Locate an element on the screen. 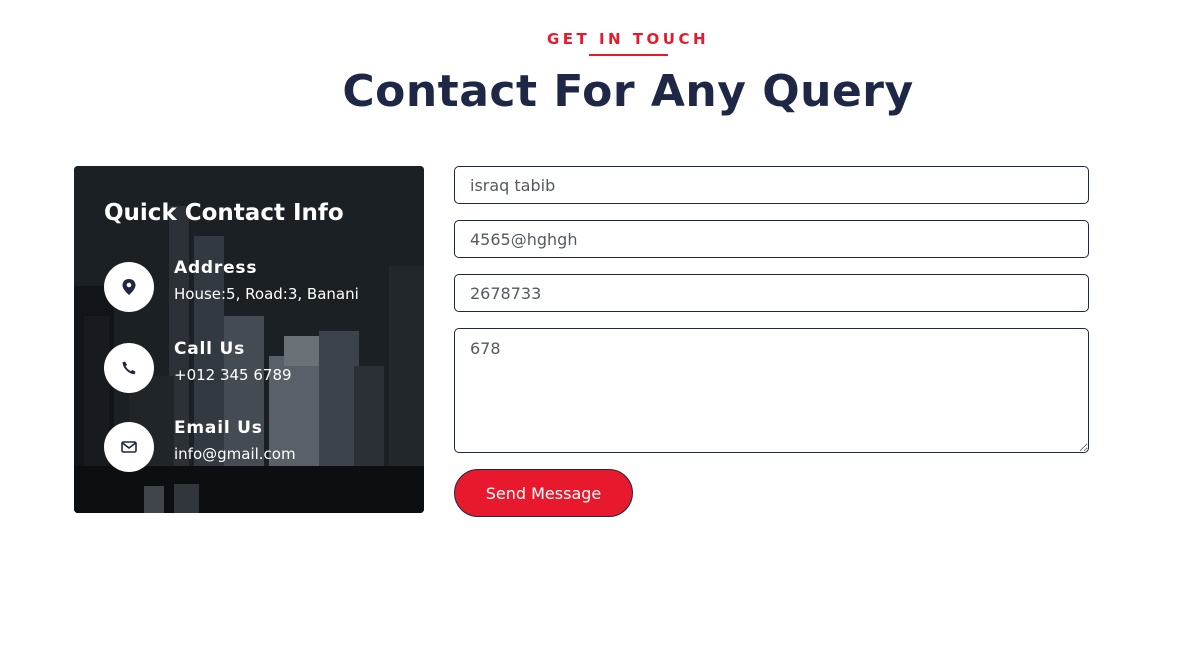  section-eyebrow: GET IN TOUCH is located at coordinates (628, 39).